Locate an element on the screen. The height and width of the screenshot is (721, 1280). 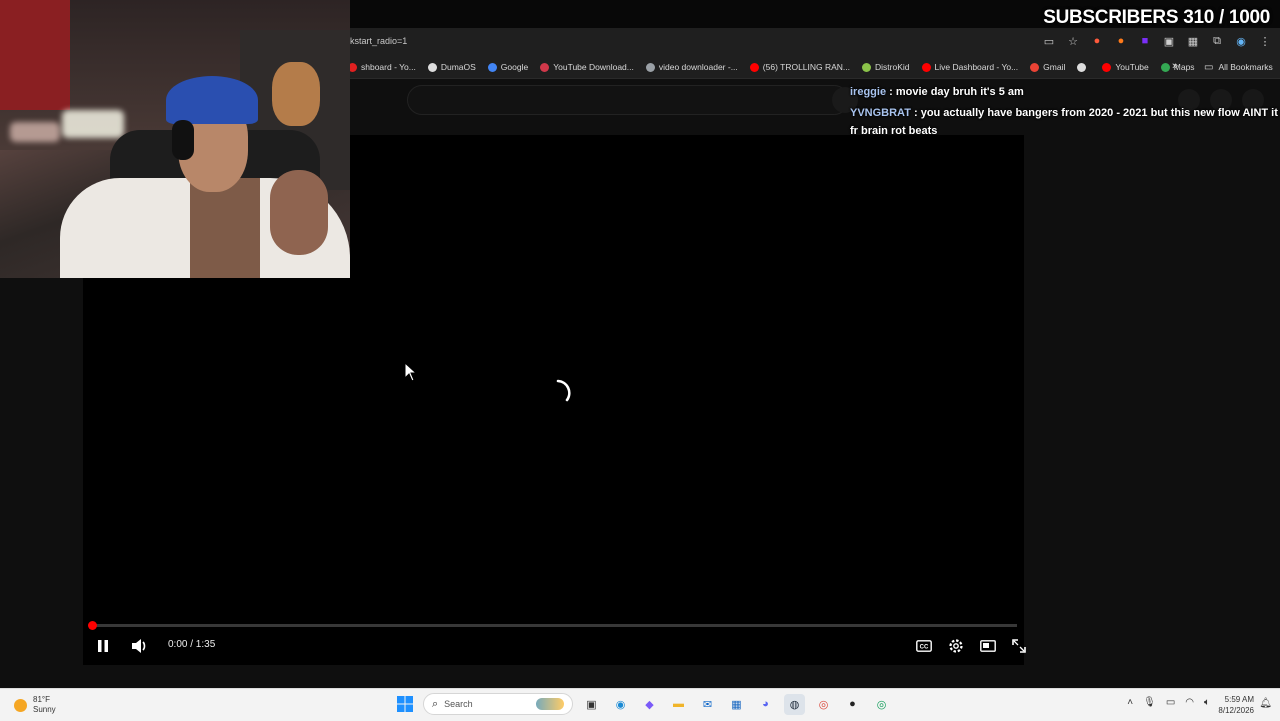
chat-text: : movie day bruh it's 5 am is located at coordinates (955, 92).